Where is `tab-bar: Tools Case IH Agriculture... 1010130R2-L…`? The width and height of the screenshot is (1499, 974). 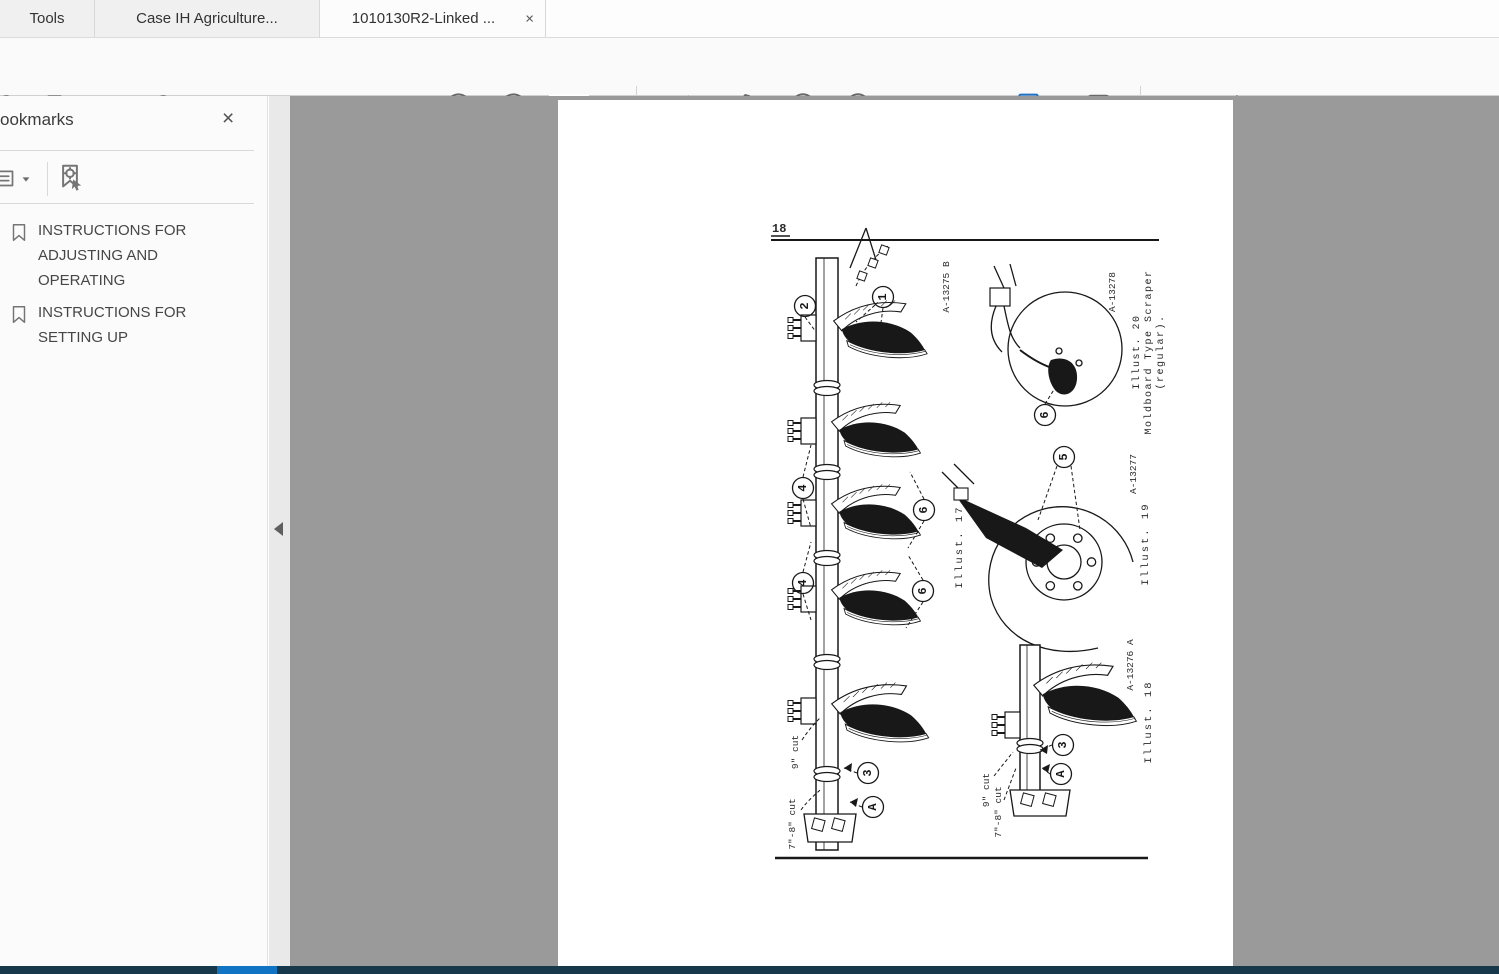
tab-bar: Tools Case IH Agriculture... 1010130R2-L… is located at coordinates (749, 19).